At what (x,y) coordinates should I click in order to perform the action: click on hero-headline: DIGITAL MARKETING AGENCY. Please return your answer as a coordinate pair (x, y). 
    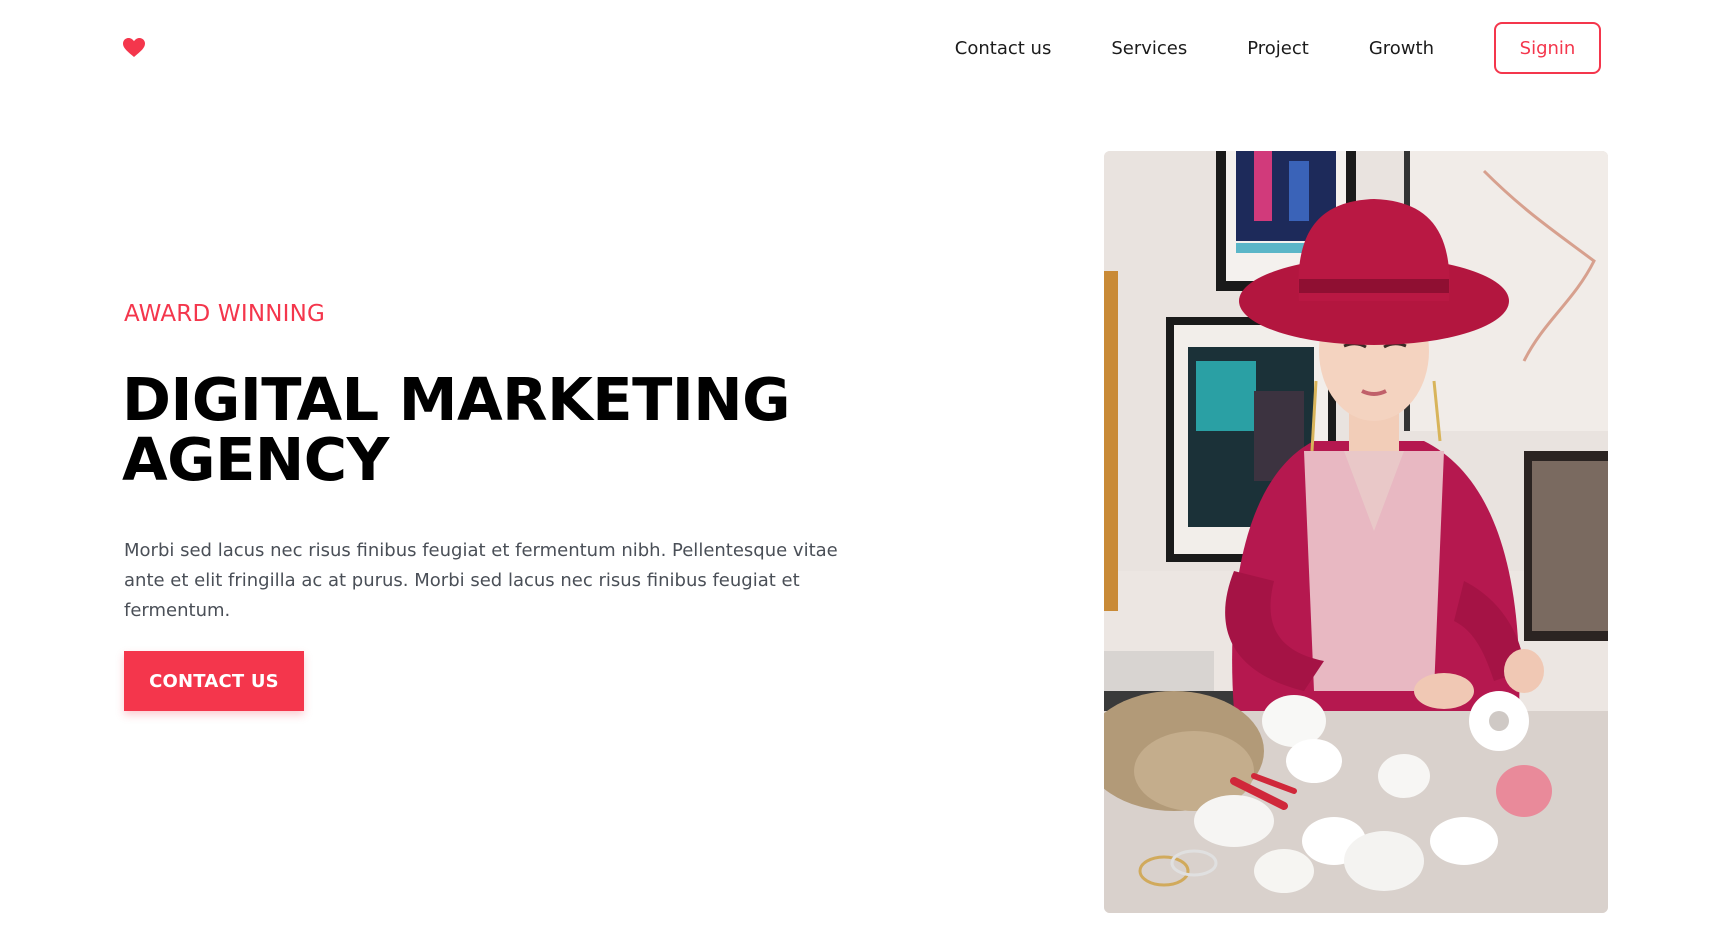
    Looking at the image, I should click on (512, 430).